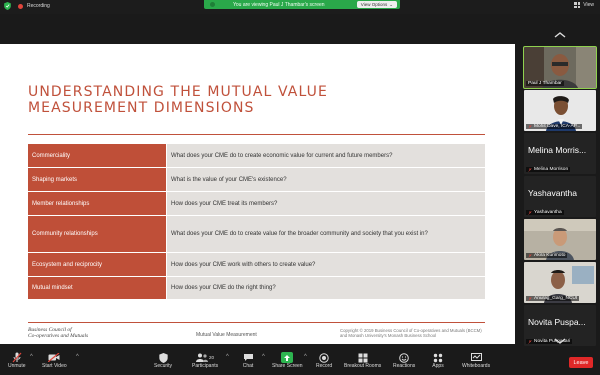 The image size is (600, 375). Describe the element at coordinates (324, 366) in the screenshot. I see `record-label: Record` at that location.